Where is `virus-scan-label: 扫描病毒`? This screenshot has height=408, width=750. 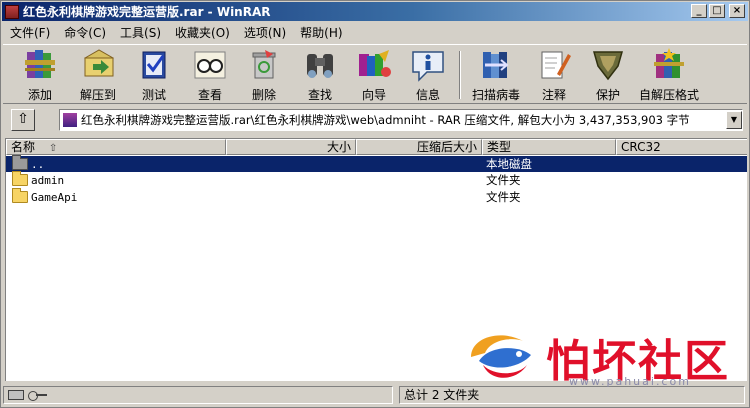
virus-scan-label: 扫描病毒 is located at coordinates (495, 95).